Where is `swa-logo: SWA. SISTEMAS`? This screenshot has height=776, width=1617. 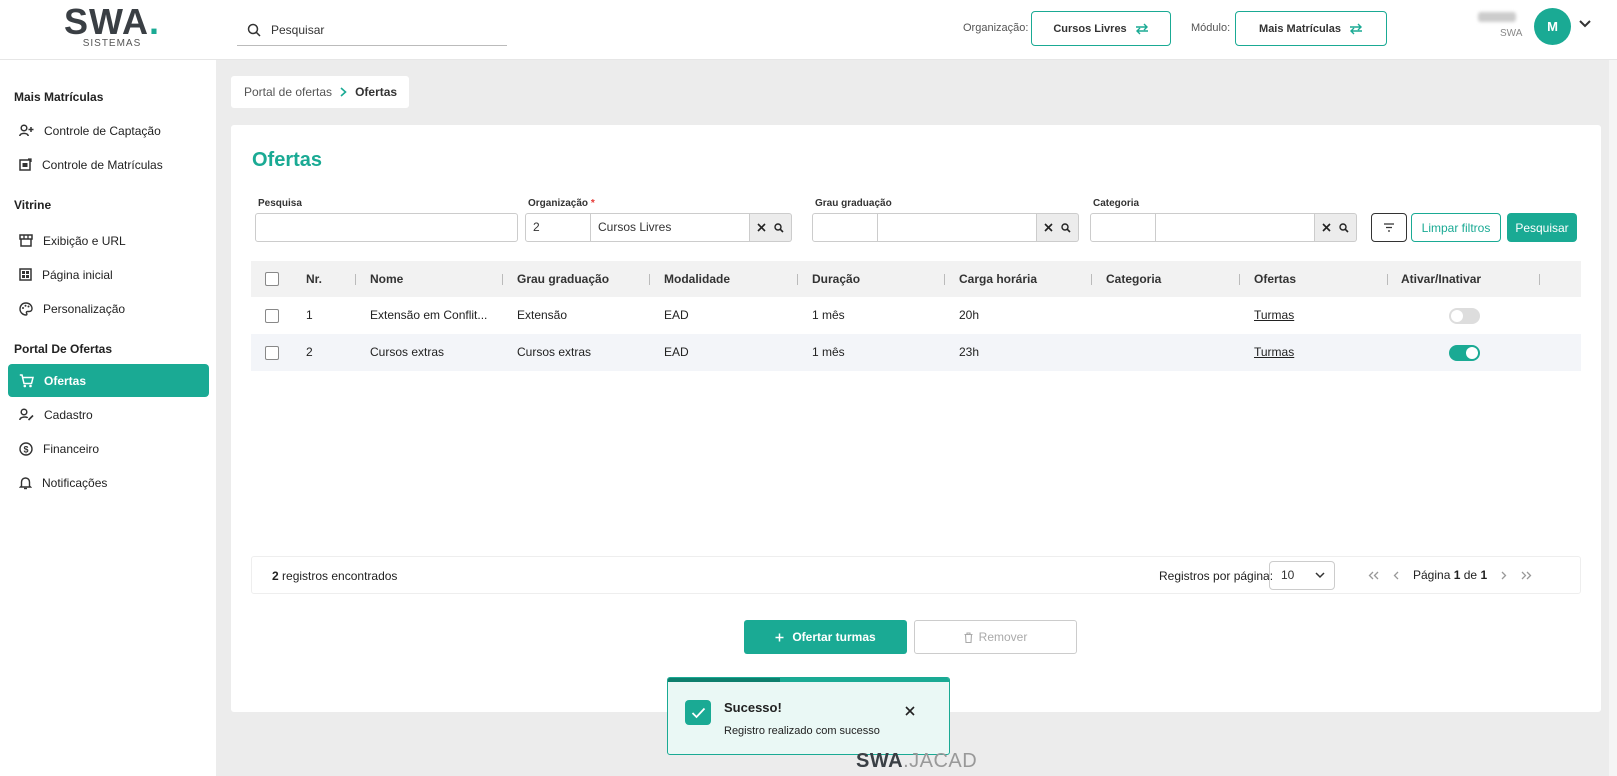
swa-logo: SWA. SISTEMAS is located at coordinates (112, 25).